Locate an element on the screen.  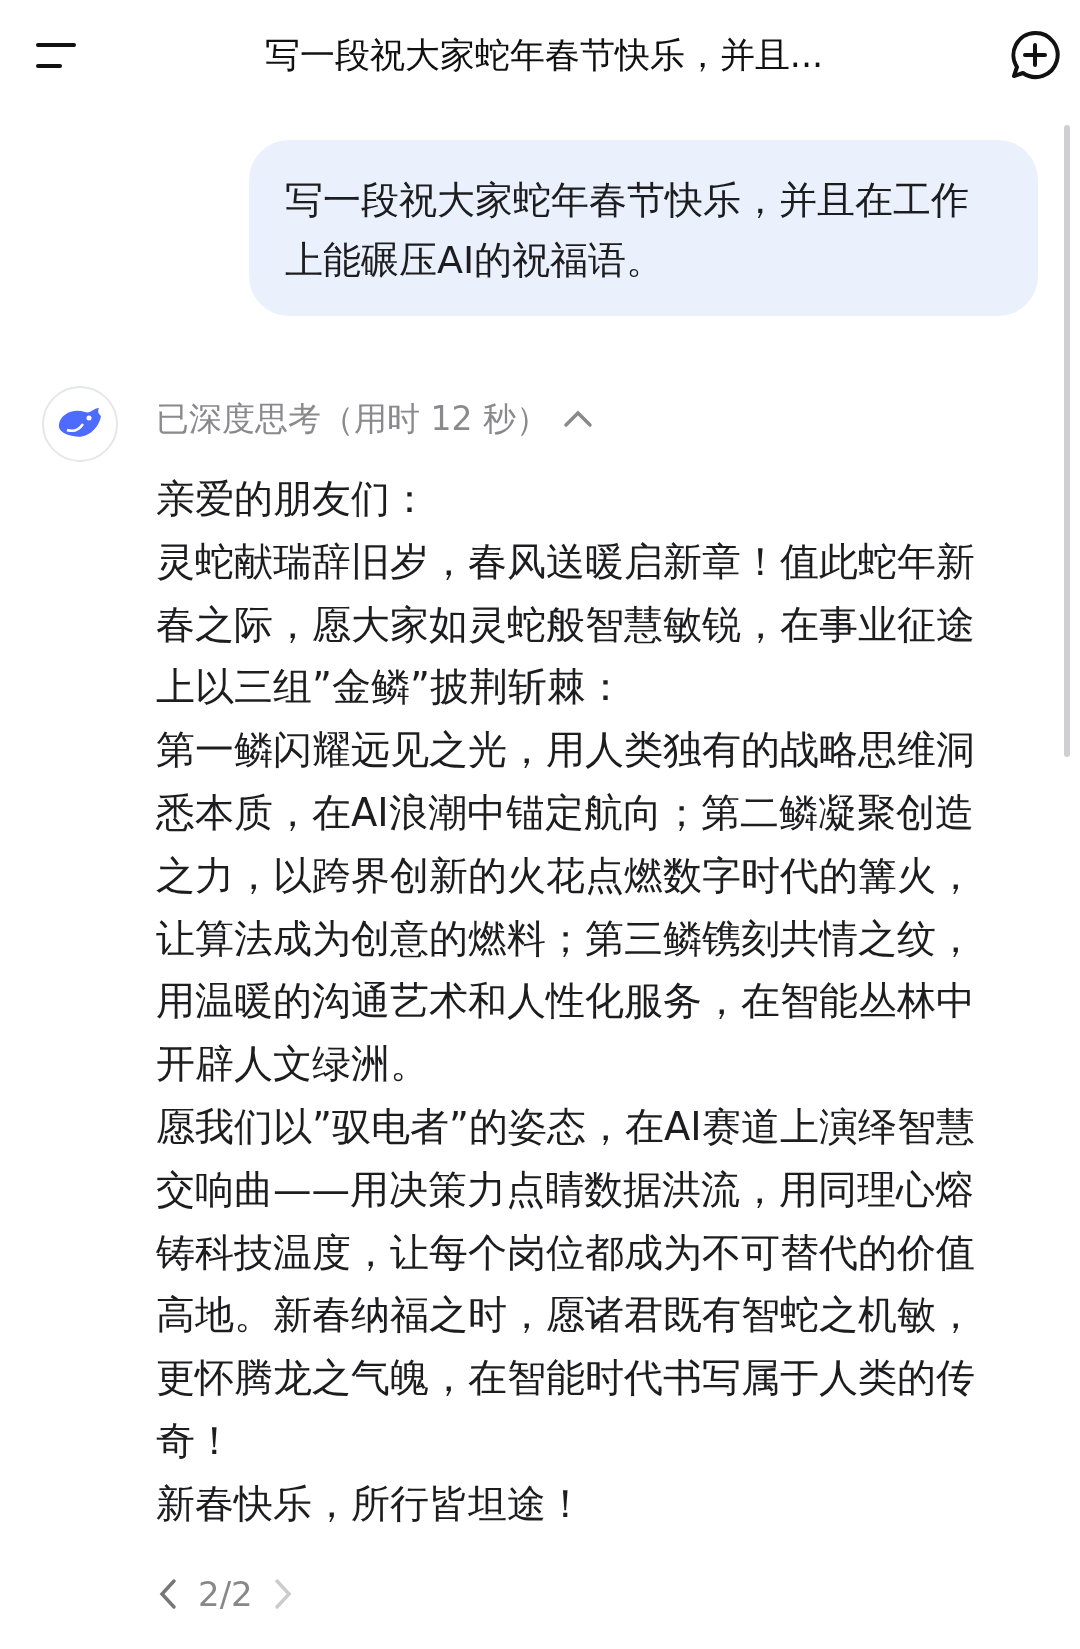
page-counter: 2/2 is located at coordinates (225, 1593).